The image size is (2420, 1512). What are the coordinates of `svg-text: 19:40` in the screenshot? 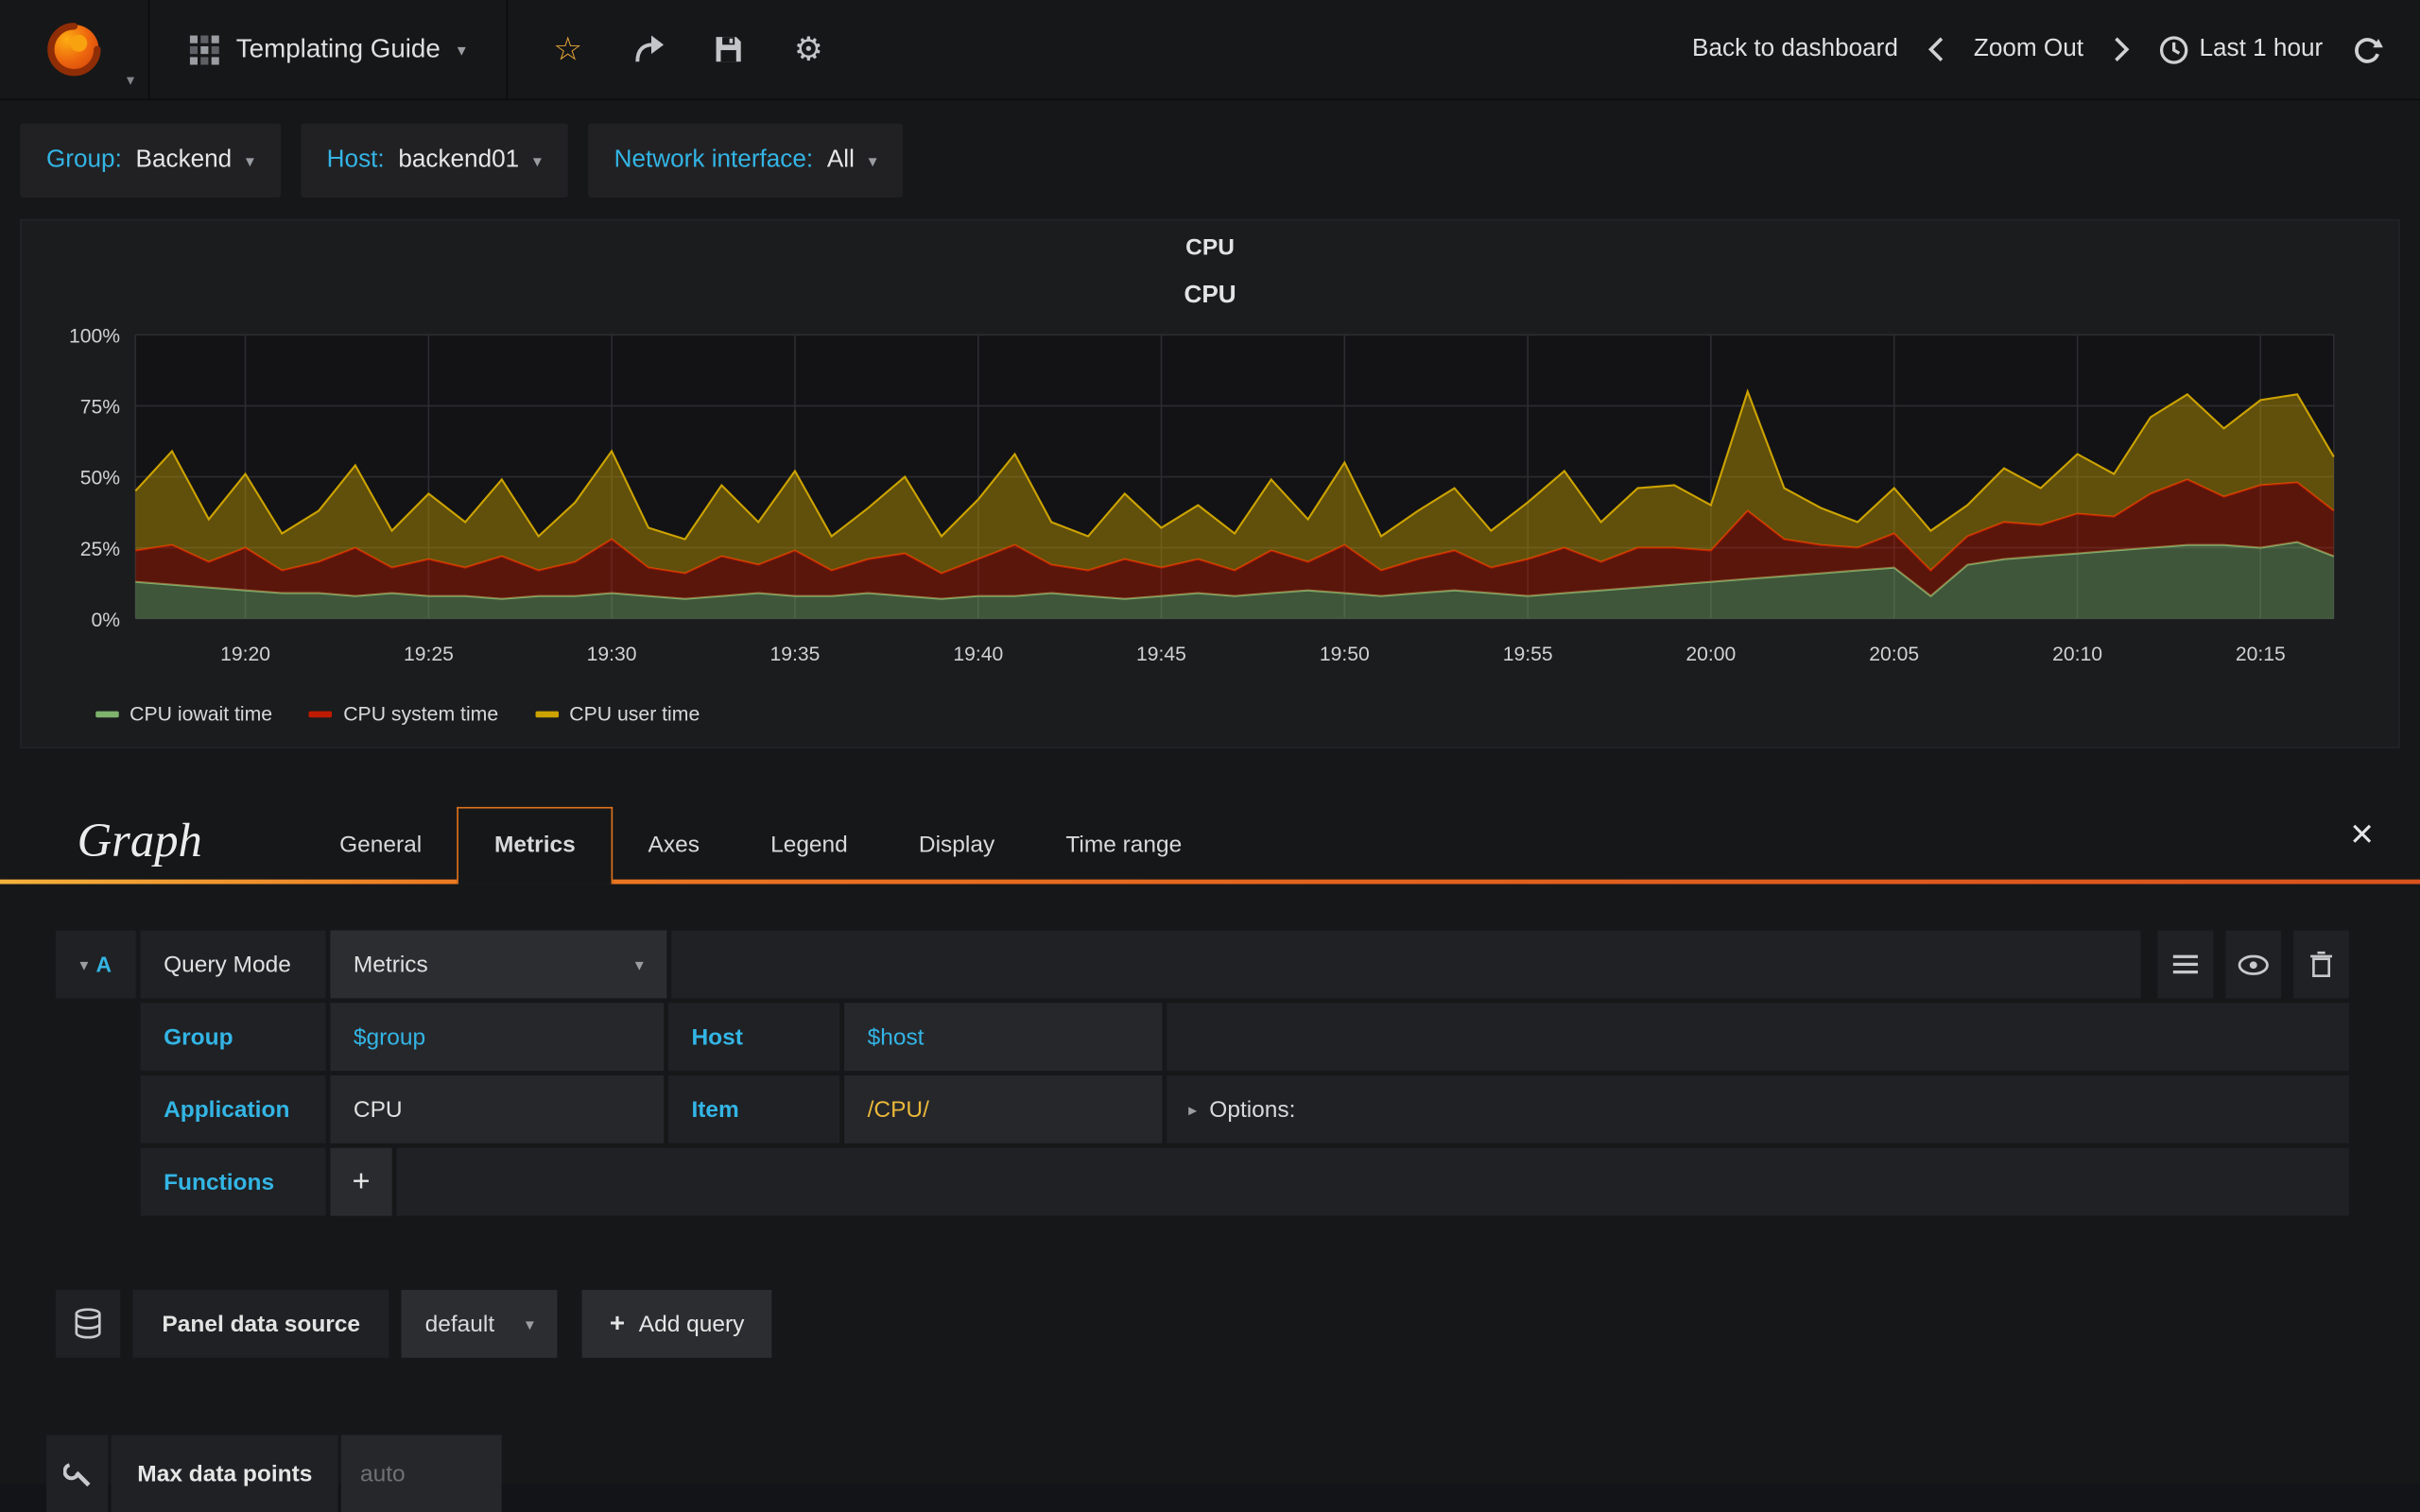 It's located at (978, 654).